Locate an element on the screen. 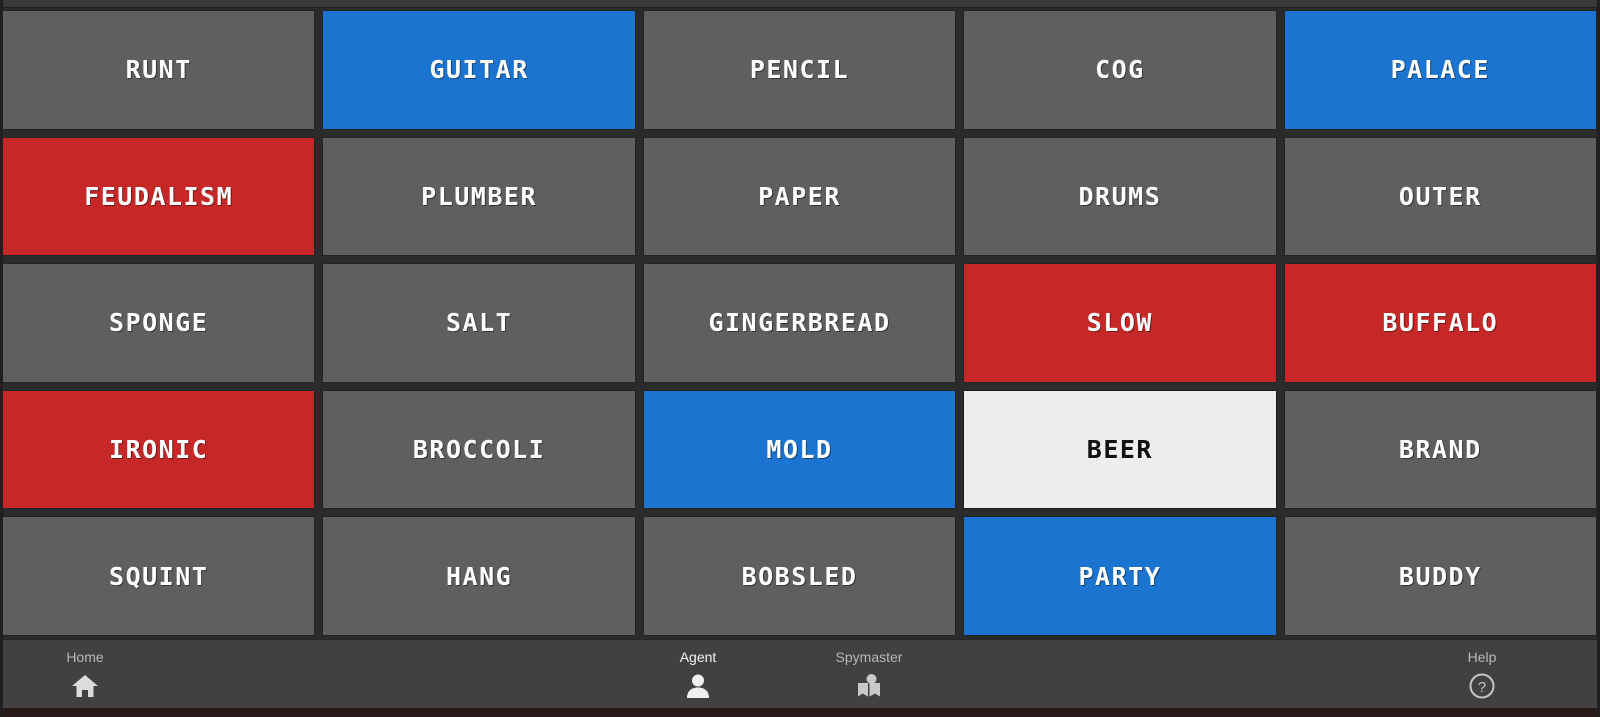  board-card-word: BUDDY is located at coordinates (1440, 576).